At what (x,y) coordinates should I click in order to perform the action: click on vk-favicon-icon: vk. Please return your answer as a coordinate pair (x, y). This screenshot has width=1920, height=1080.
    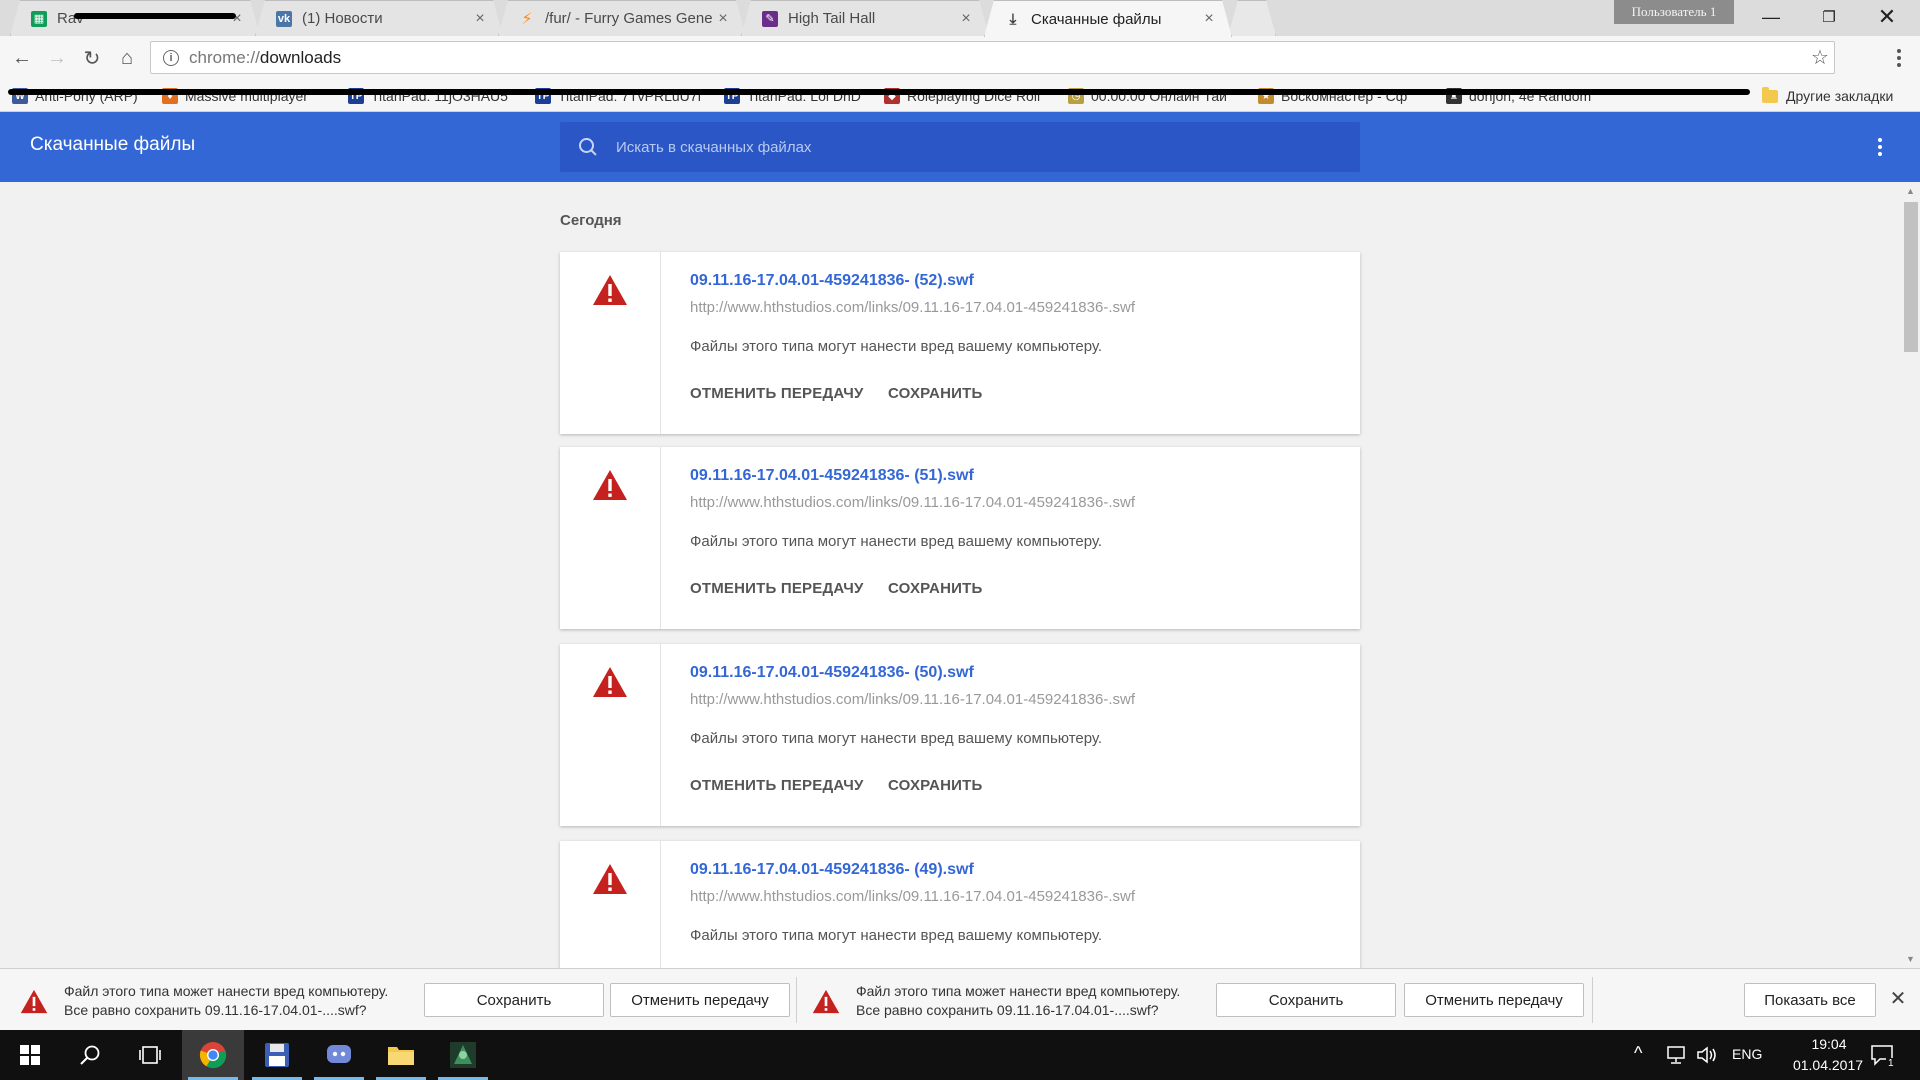
    Looking at the image, I should click on (284, 18).